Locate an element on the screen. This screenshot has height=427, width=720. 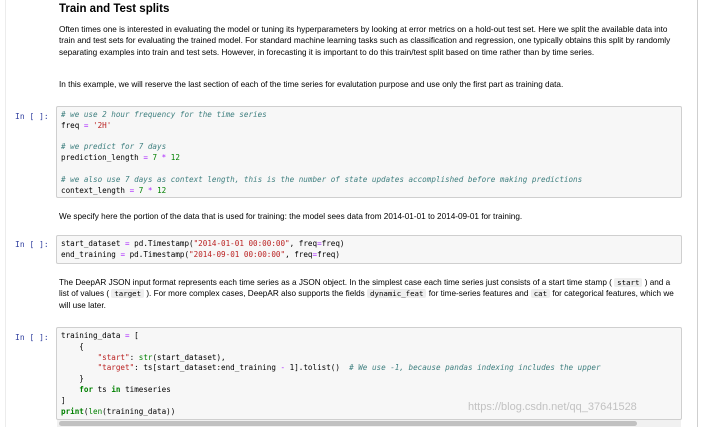
code-token: end_training is located at coordinates (88, 254).